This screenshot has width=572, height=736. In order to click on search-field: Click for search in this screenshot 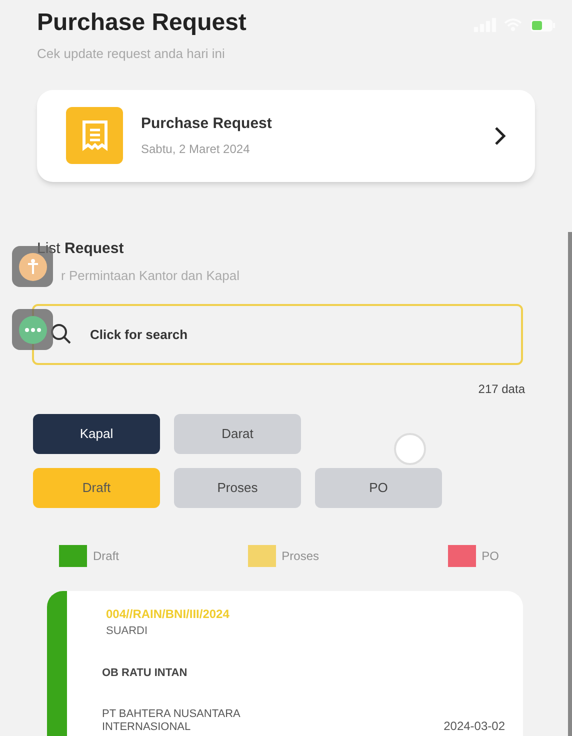, I will do `click(277, 334)`.